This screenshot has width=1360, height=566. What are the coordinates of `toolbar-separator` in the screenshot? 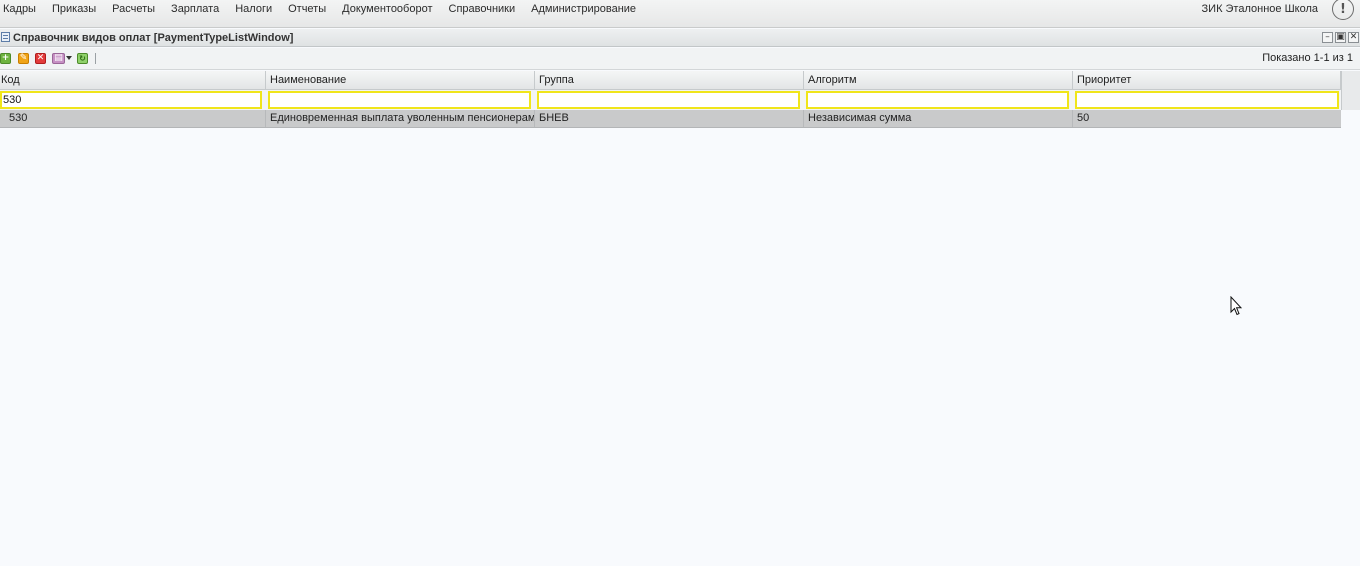 It's located at (95, 58).